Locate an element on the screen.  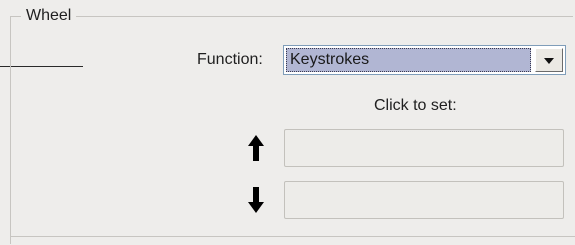
function-select: Keystrokes is located at coordinates (424, 60).